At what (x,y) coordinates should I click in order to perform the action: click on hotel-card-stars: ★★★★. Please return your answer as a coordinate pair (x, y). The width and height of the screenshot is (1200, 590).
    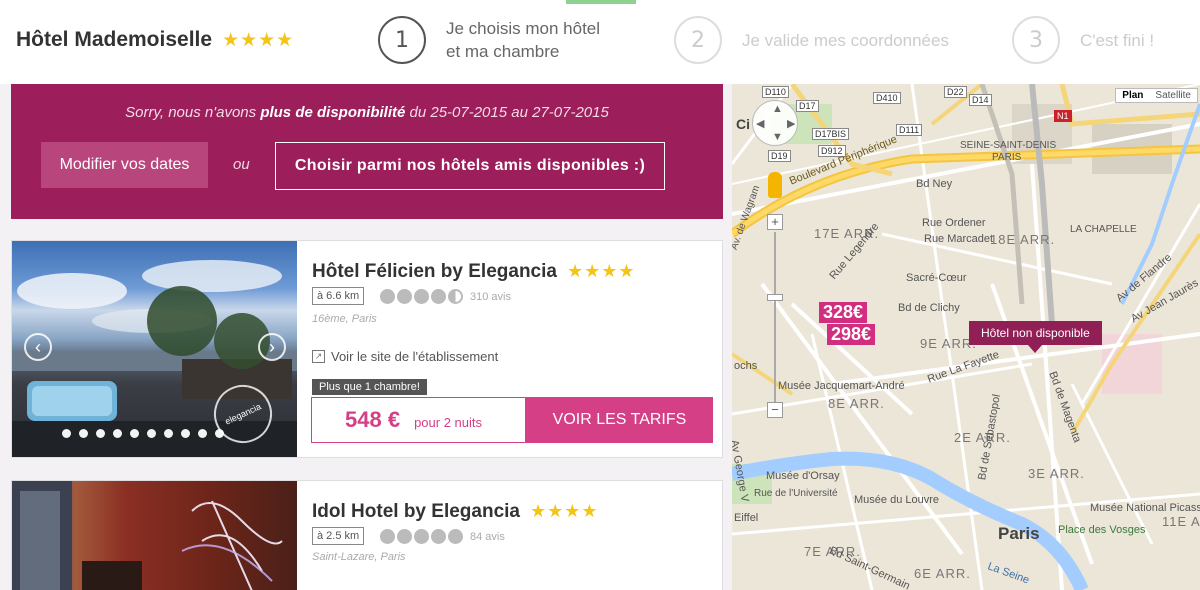
    Looking at the image, I should click on (601, 271).